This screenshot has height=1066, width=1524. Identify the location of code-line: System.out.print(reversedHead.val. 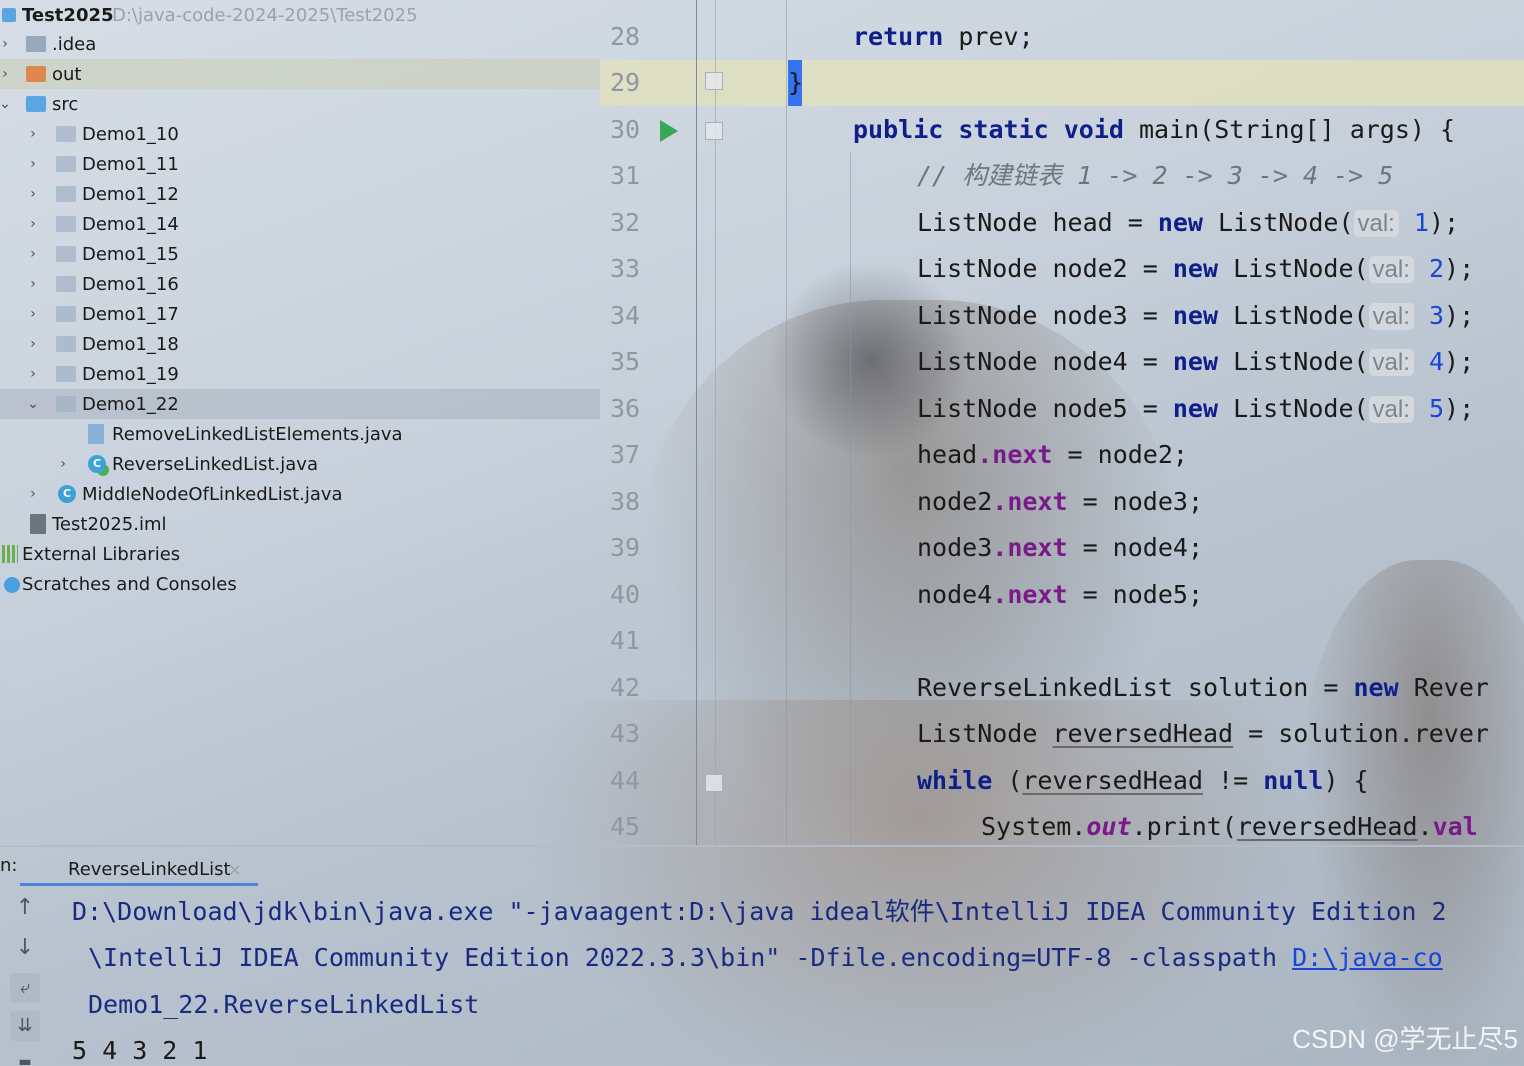
(1229, 826).